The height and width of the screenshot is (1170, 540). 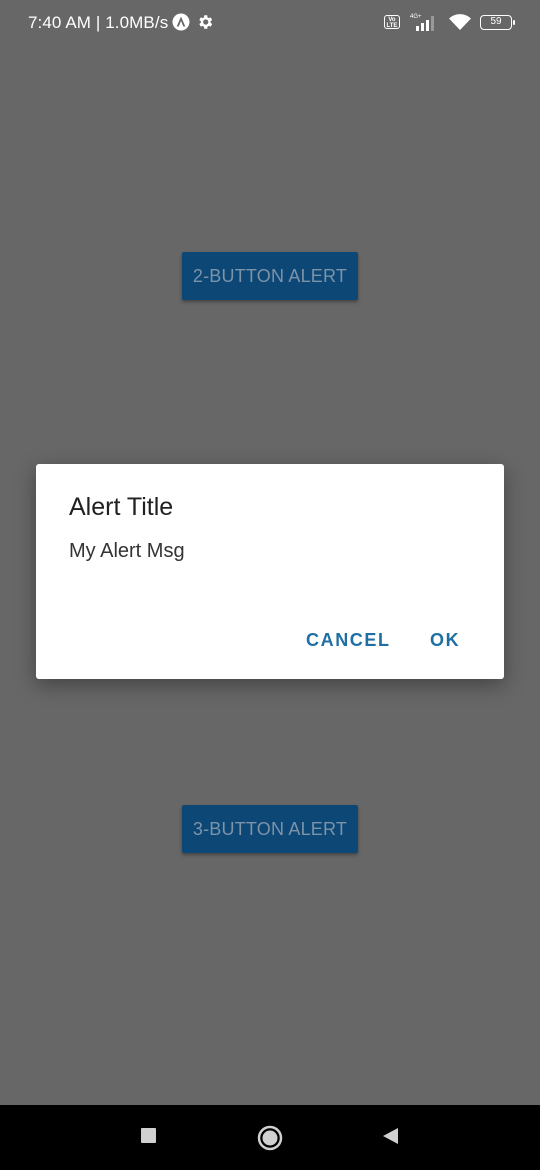 I want to click on status-system-icons: Vo LTE 4G+ 59, so click(x=449, y=22).